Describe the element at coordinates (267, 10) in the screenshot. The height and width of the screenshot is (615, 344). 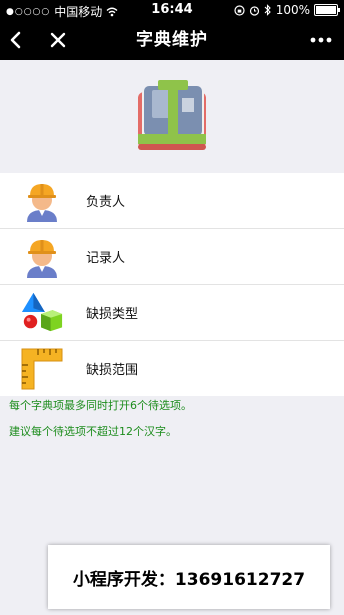
I see `bluetooth-icon` at that location.